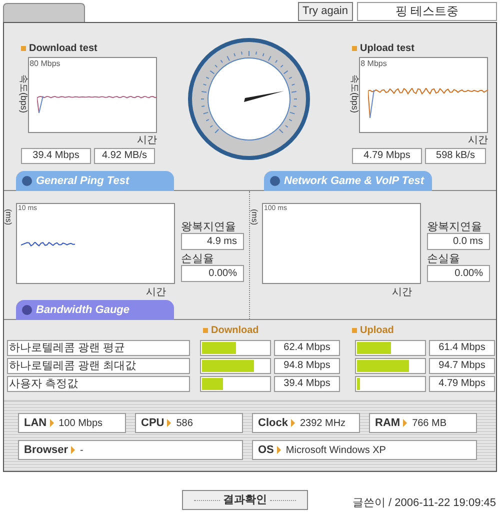 The height and width of the screenshot is (520, 500). I want to click on info-label: OS, so click(266, 450).